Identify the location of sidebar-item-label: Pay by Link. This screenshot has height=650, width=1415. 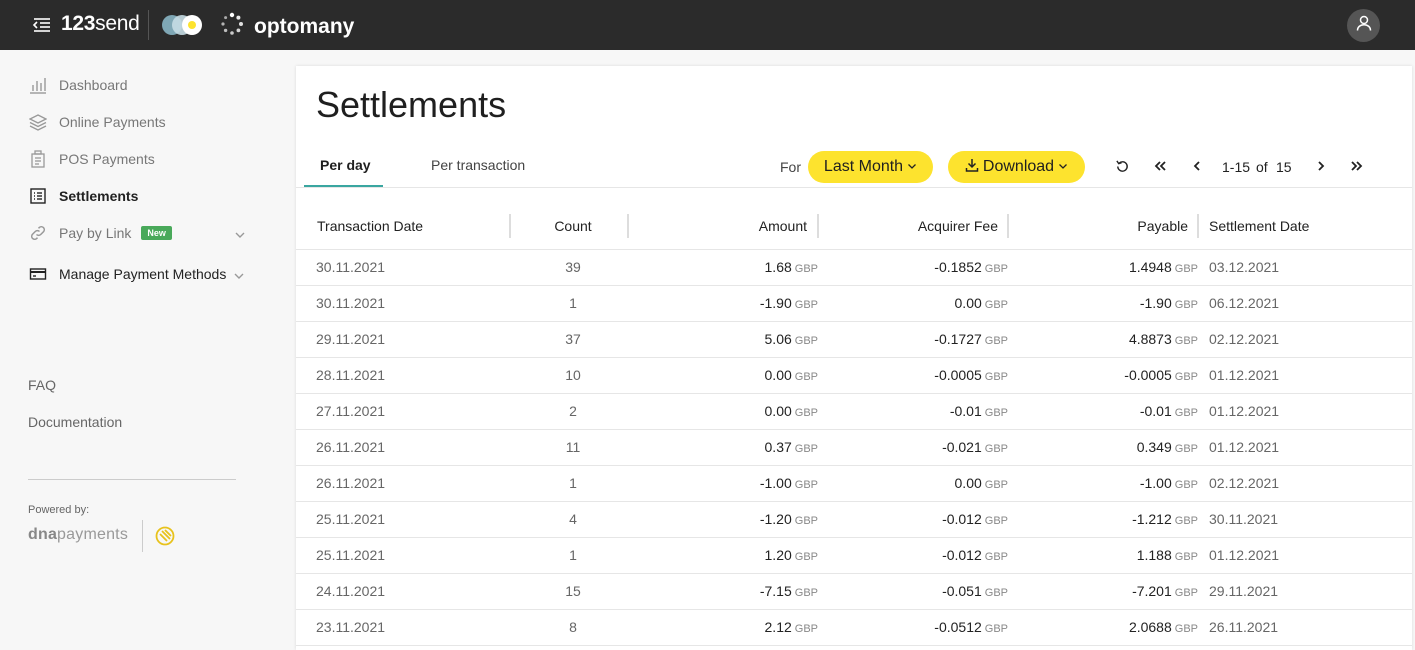
(95, 233).